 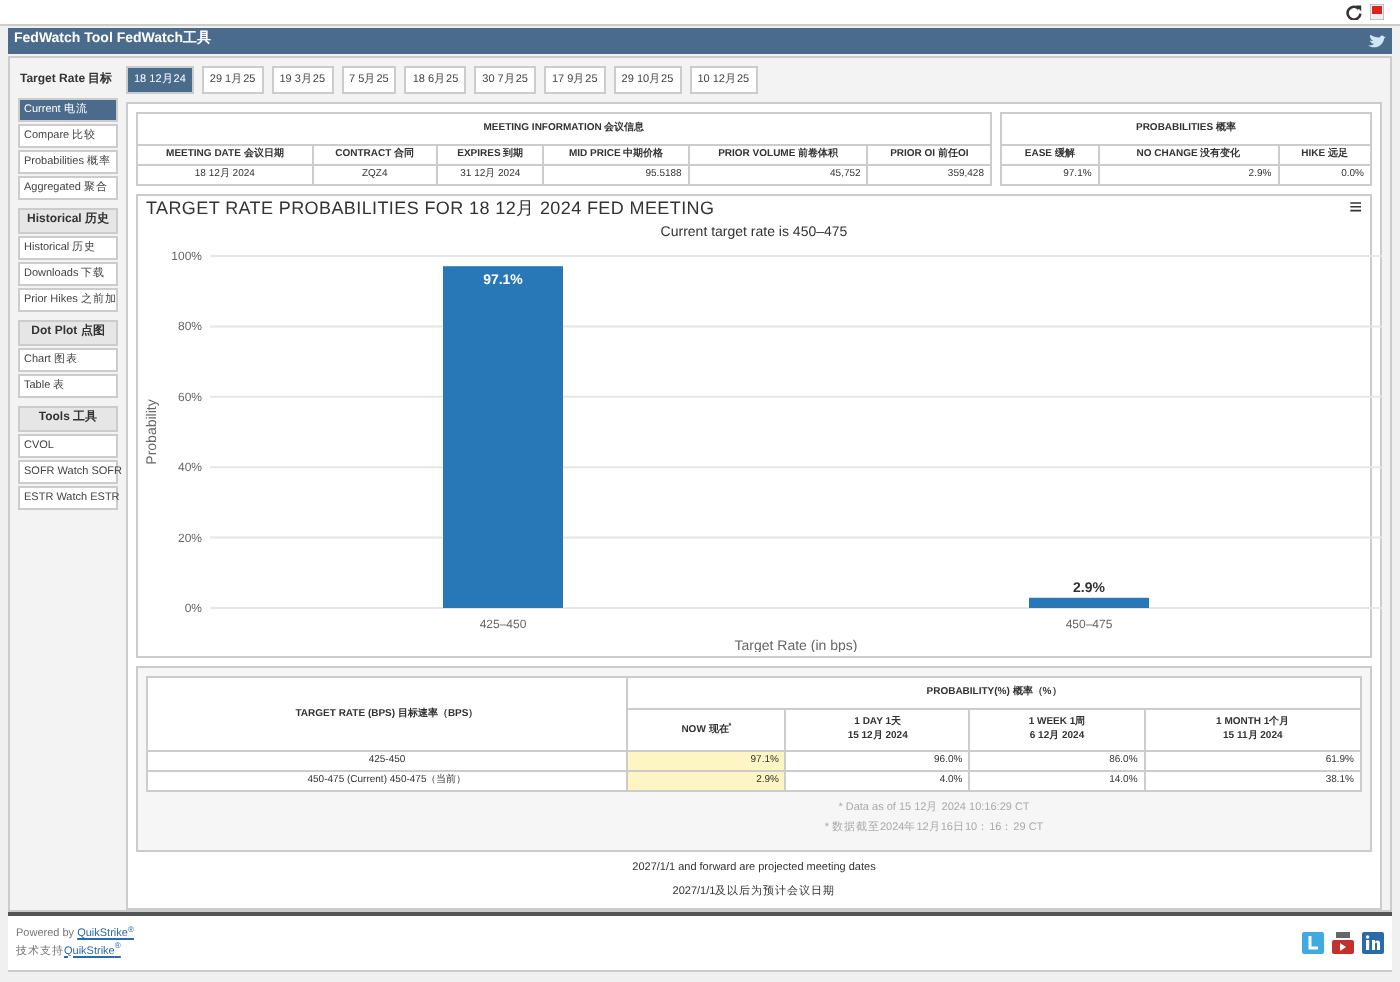 I want to click on bar, so click(x=1089, y=602).